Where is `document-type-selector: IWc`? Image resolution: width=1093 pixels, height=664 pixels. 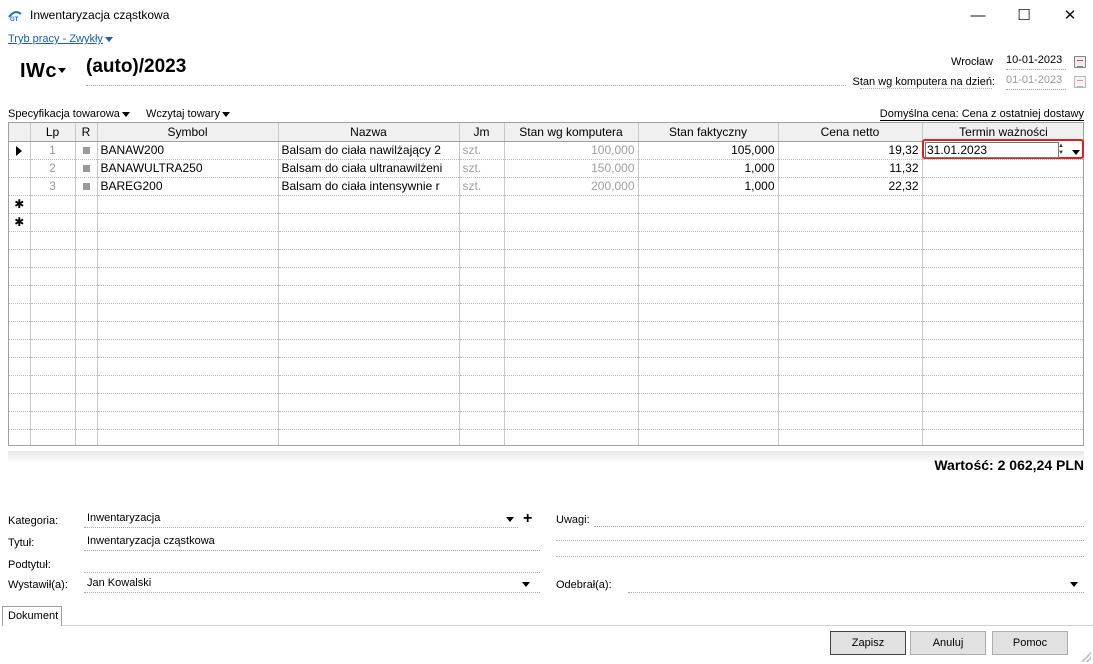
document-type-selector: IWc is located at coordinates (43, 71).